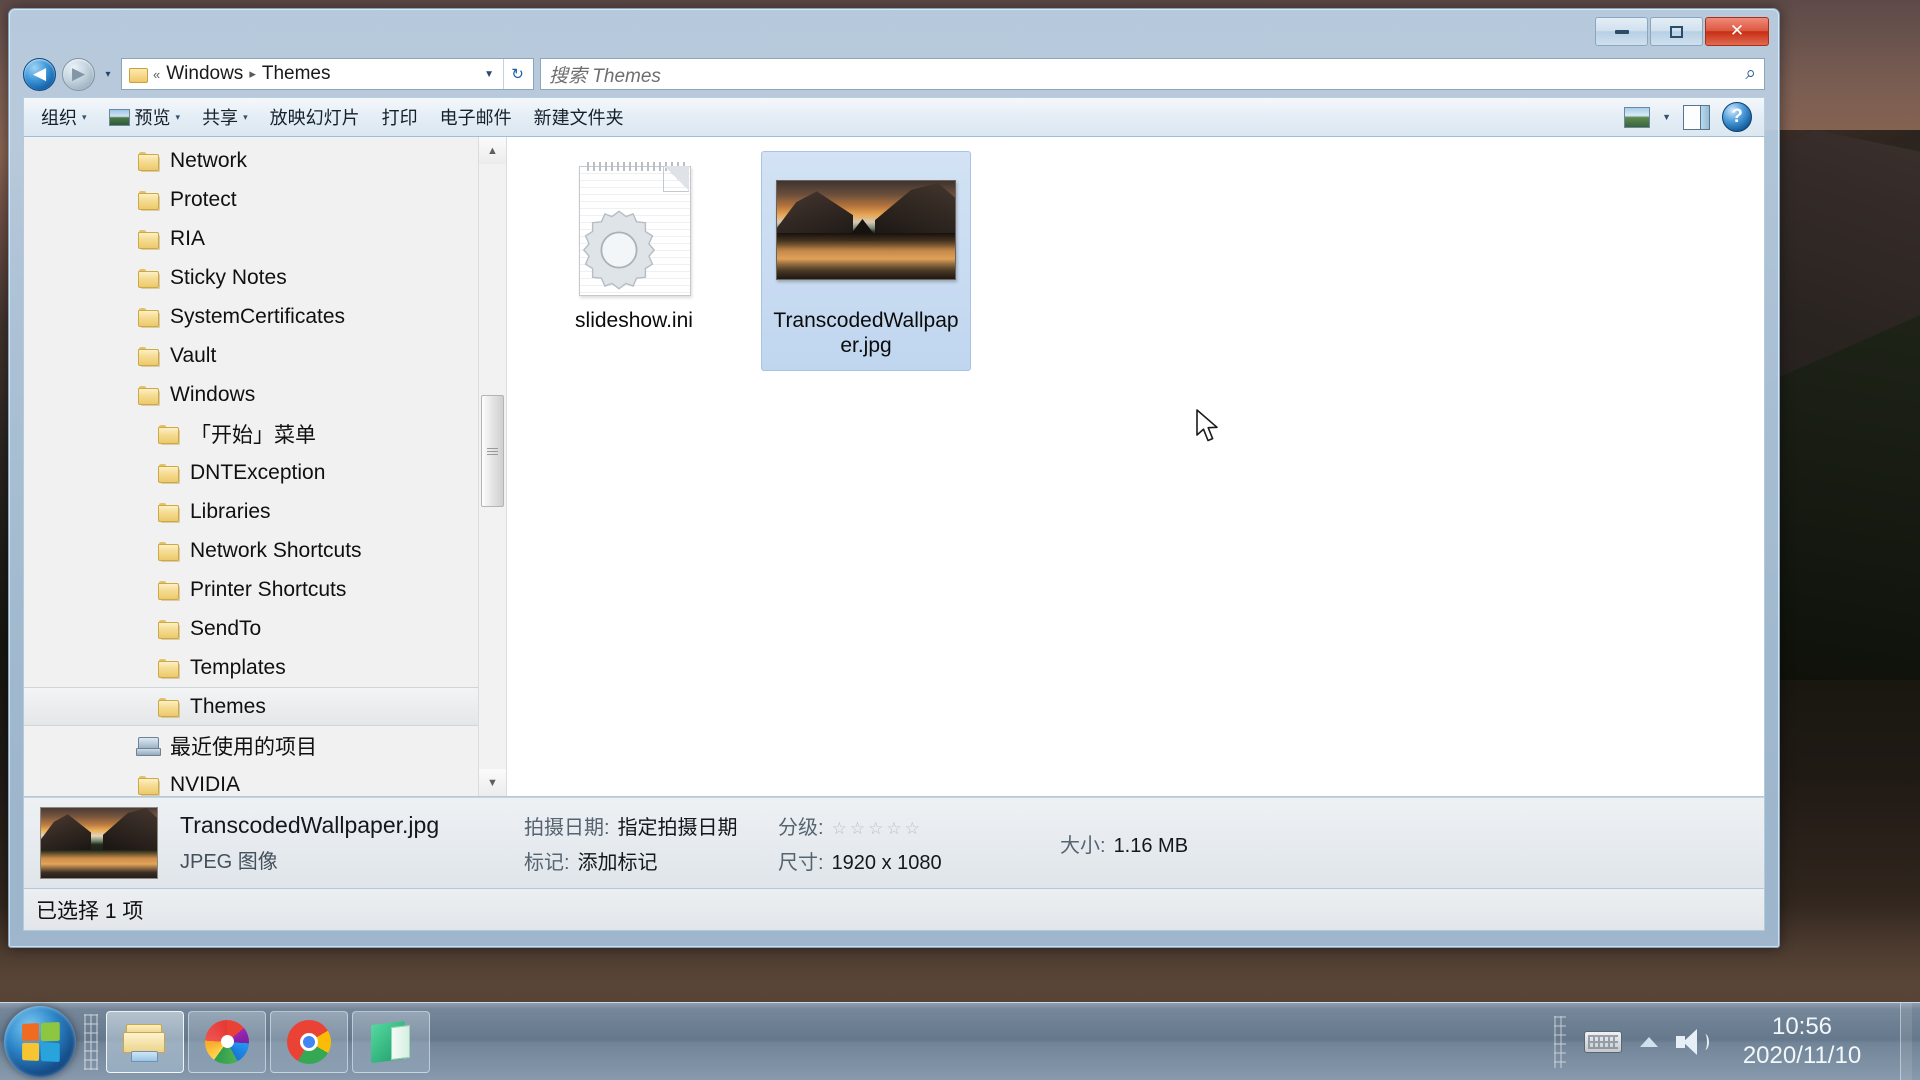 This screenshot has height=1080, width=1920. Describe the element at coordinates (315, 117) in the screenshot. I see `toolbar-slideshow-button: 放映幻灯片` at that location.